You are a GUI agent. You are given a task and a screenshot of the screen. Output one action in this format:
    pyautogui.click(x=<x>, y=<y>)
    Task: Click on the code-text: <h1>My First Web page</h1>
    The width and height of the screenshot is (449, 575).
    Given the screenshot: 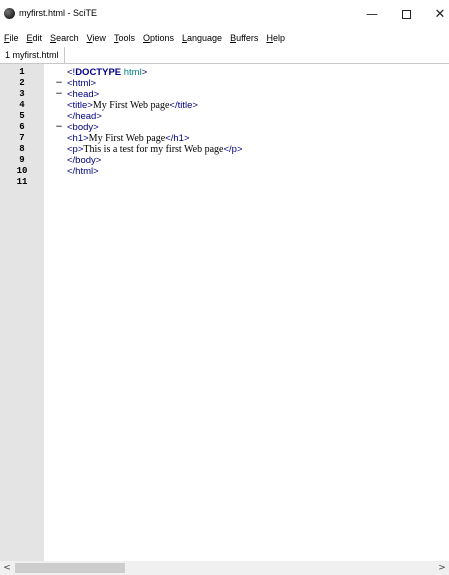 What is the action you would take?
    pyautogui.click(x=128, y=138)
    